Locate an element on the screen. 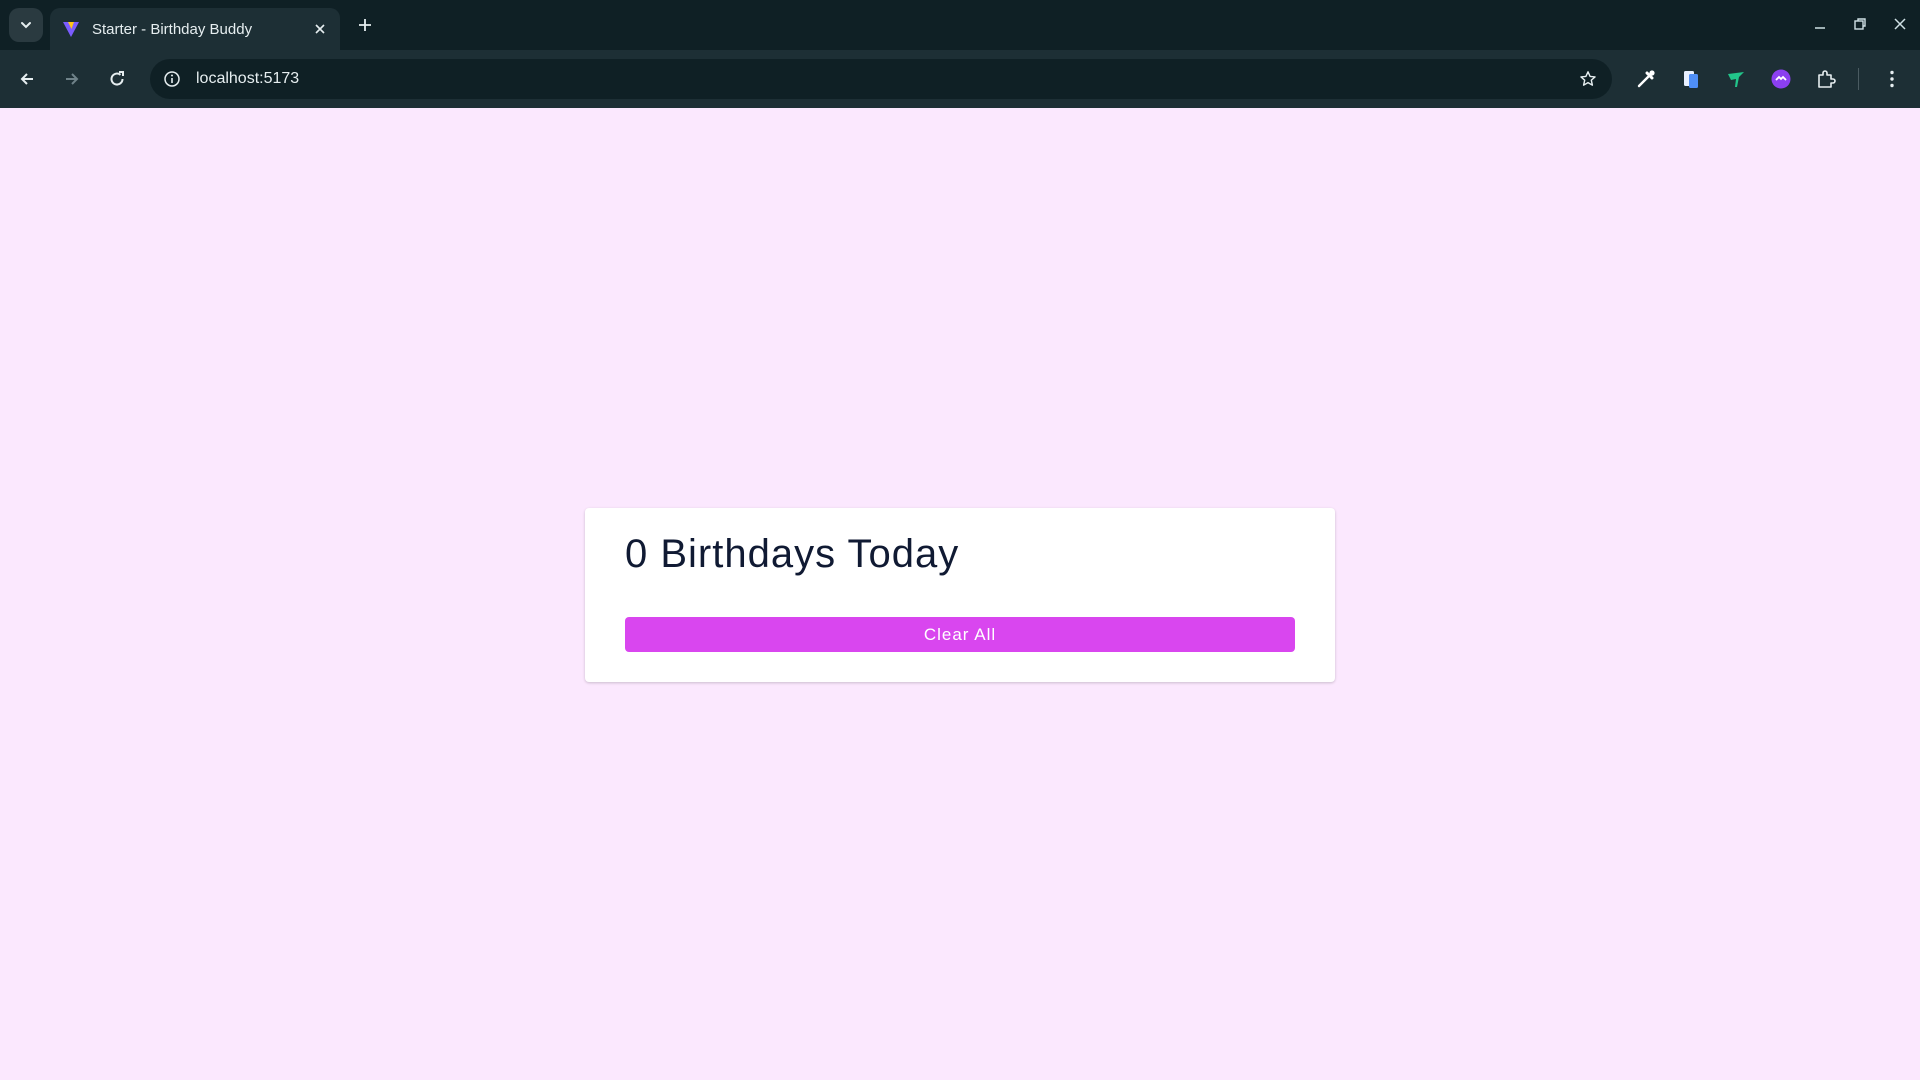 This screenshot has height=1080, width=1920. purple-link-extension is located at coordinates (1781, 79).